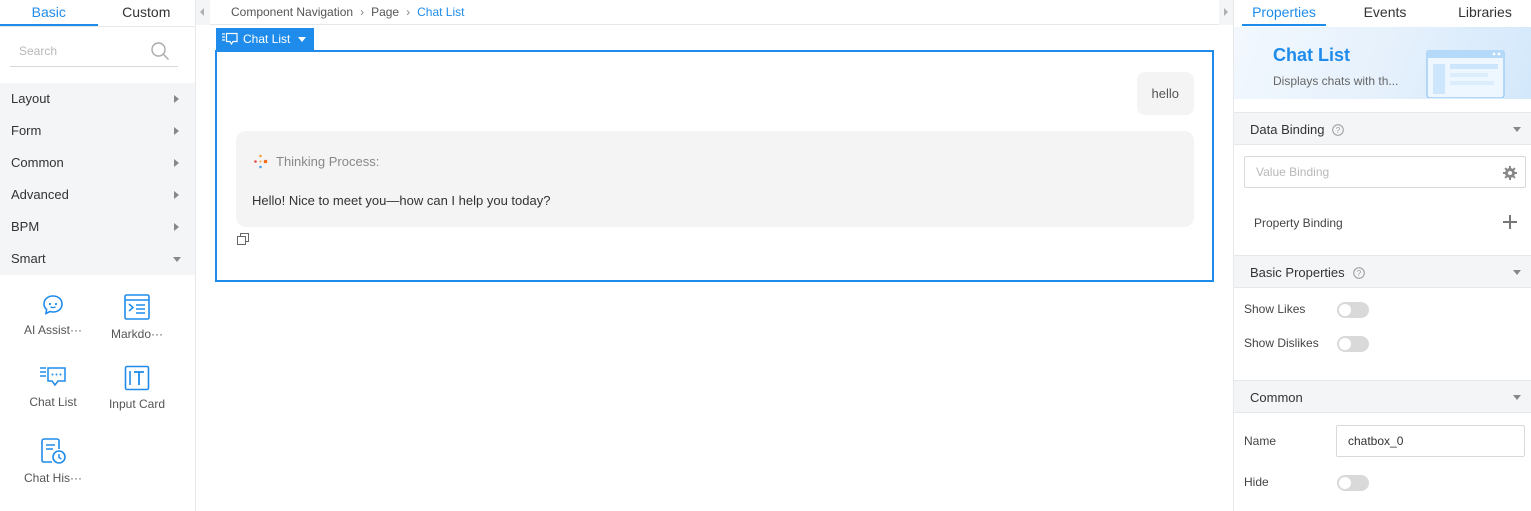  Describe the element at coordinates (1353, 344) in the screenshot. I see `show-dislikes-toggle` at that location.